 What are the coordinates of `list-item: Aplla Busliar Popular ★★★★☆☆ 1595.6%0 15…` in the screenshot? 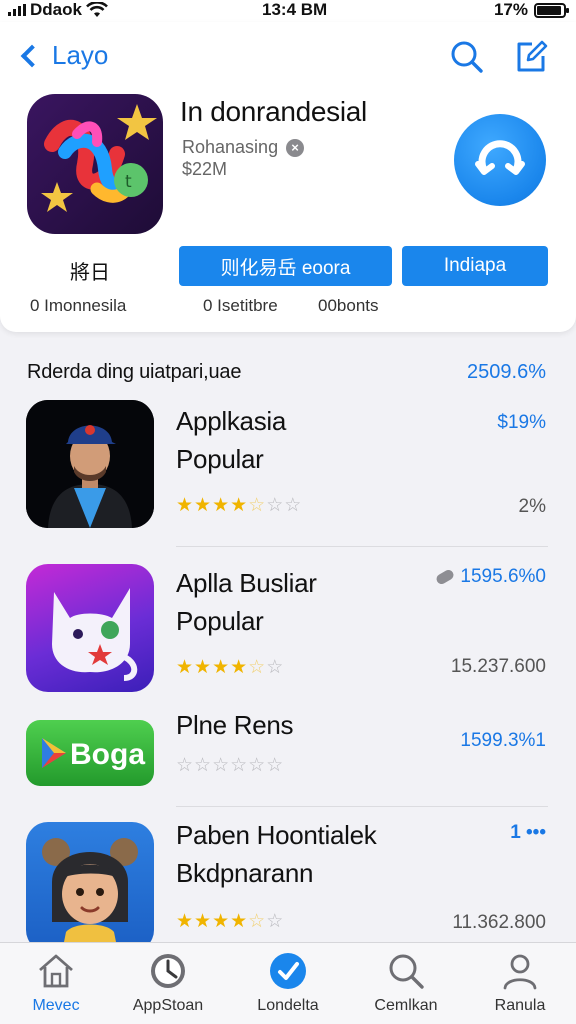 It's located at (288, 628).